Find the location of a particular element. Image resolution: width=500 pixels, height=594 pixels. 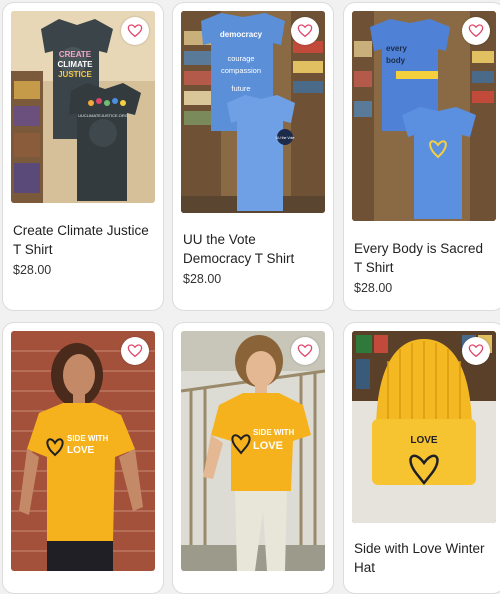

product-title: UU the Vote Democracy T Shirt is located at coordinates (253, 249).